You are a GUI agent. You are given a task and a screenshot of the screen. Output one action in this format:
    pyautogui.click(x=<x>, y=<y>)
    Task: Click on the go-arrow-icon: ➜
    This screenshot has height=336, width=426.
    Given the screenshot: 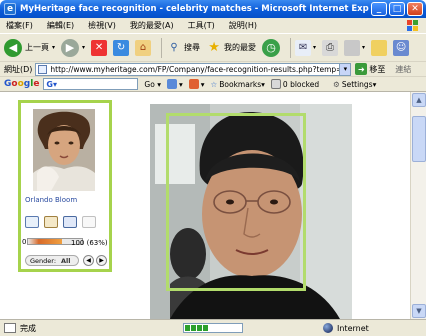 What is the action you would take?
    pyautogui.click(x=361, y=69)
    